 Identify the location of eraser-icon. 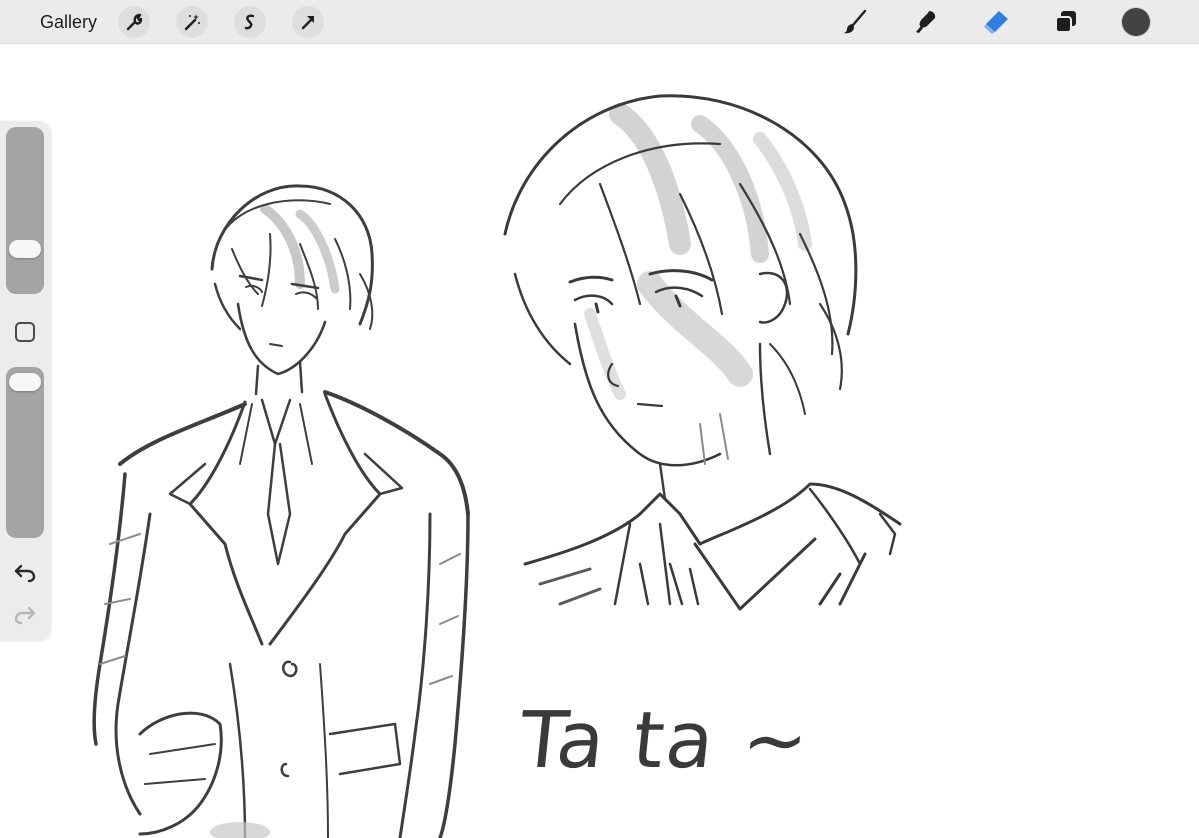
(996, 22).